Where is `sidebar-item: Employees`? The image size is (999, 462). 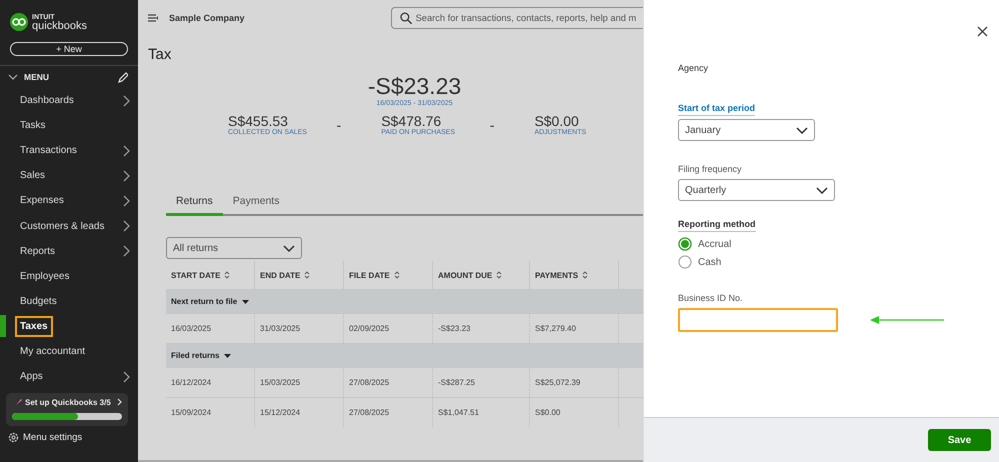
sidebar-item: Employees is located at coordinates (44, 276).